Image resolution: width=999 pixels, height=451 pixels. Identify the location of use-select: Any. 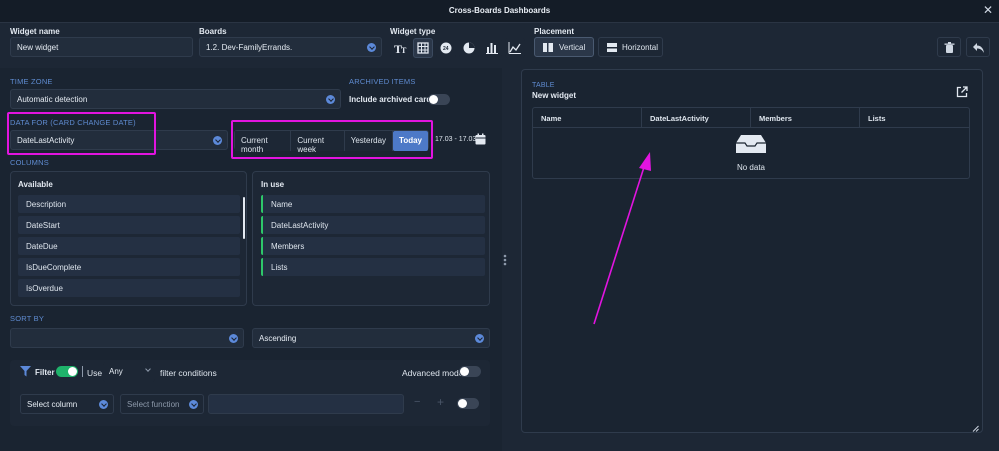
(129, 372).